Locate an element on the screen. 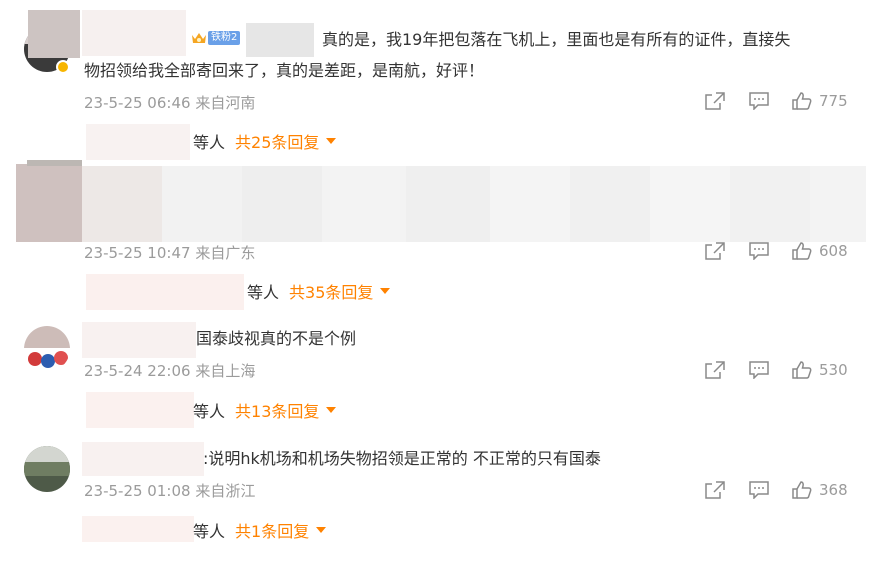  comment-actions: 775 is located at coordinates (776, 101).